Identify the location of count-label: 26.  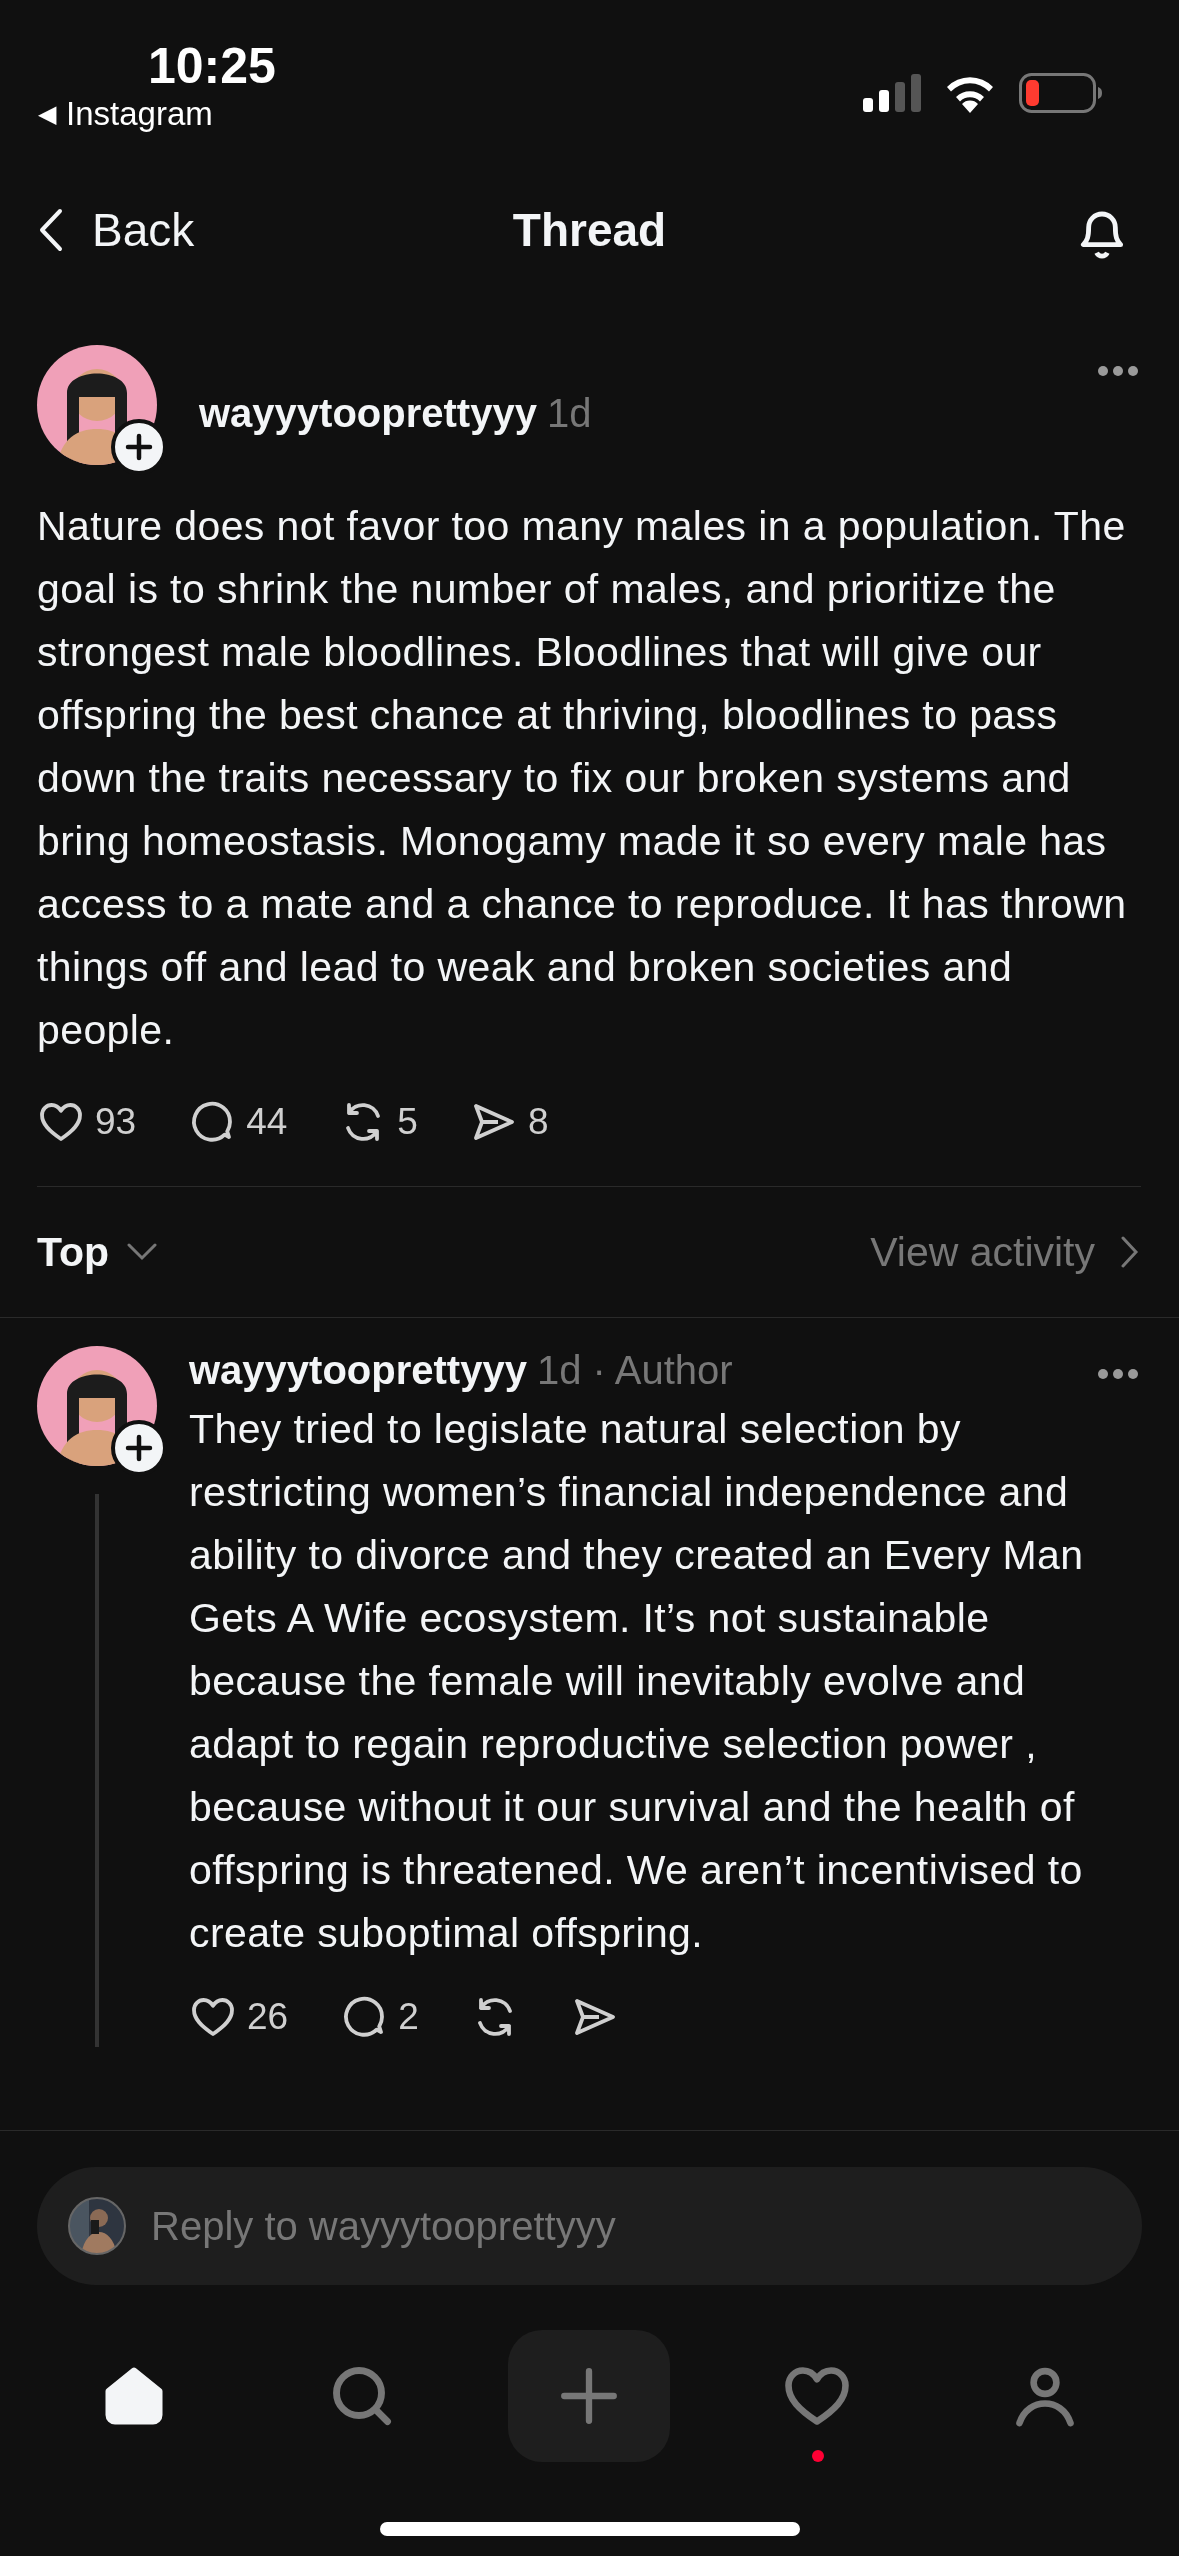
(268, 2017).